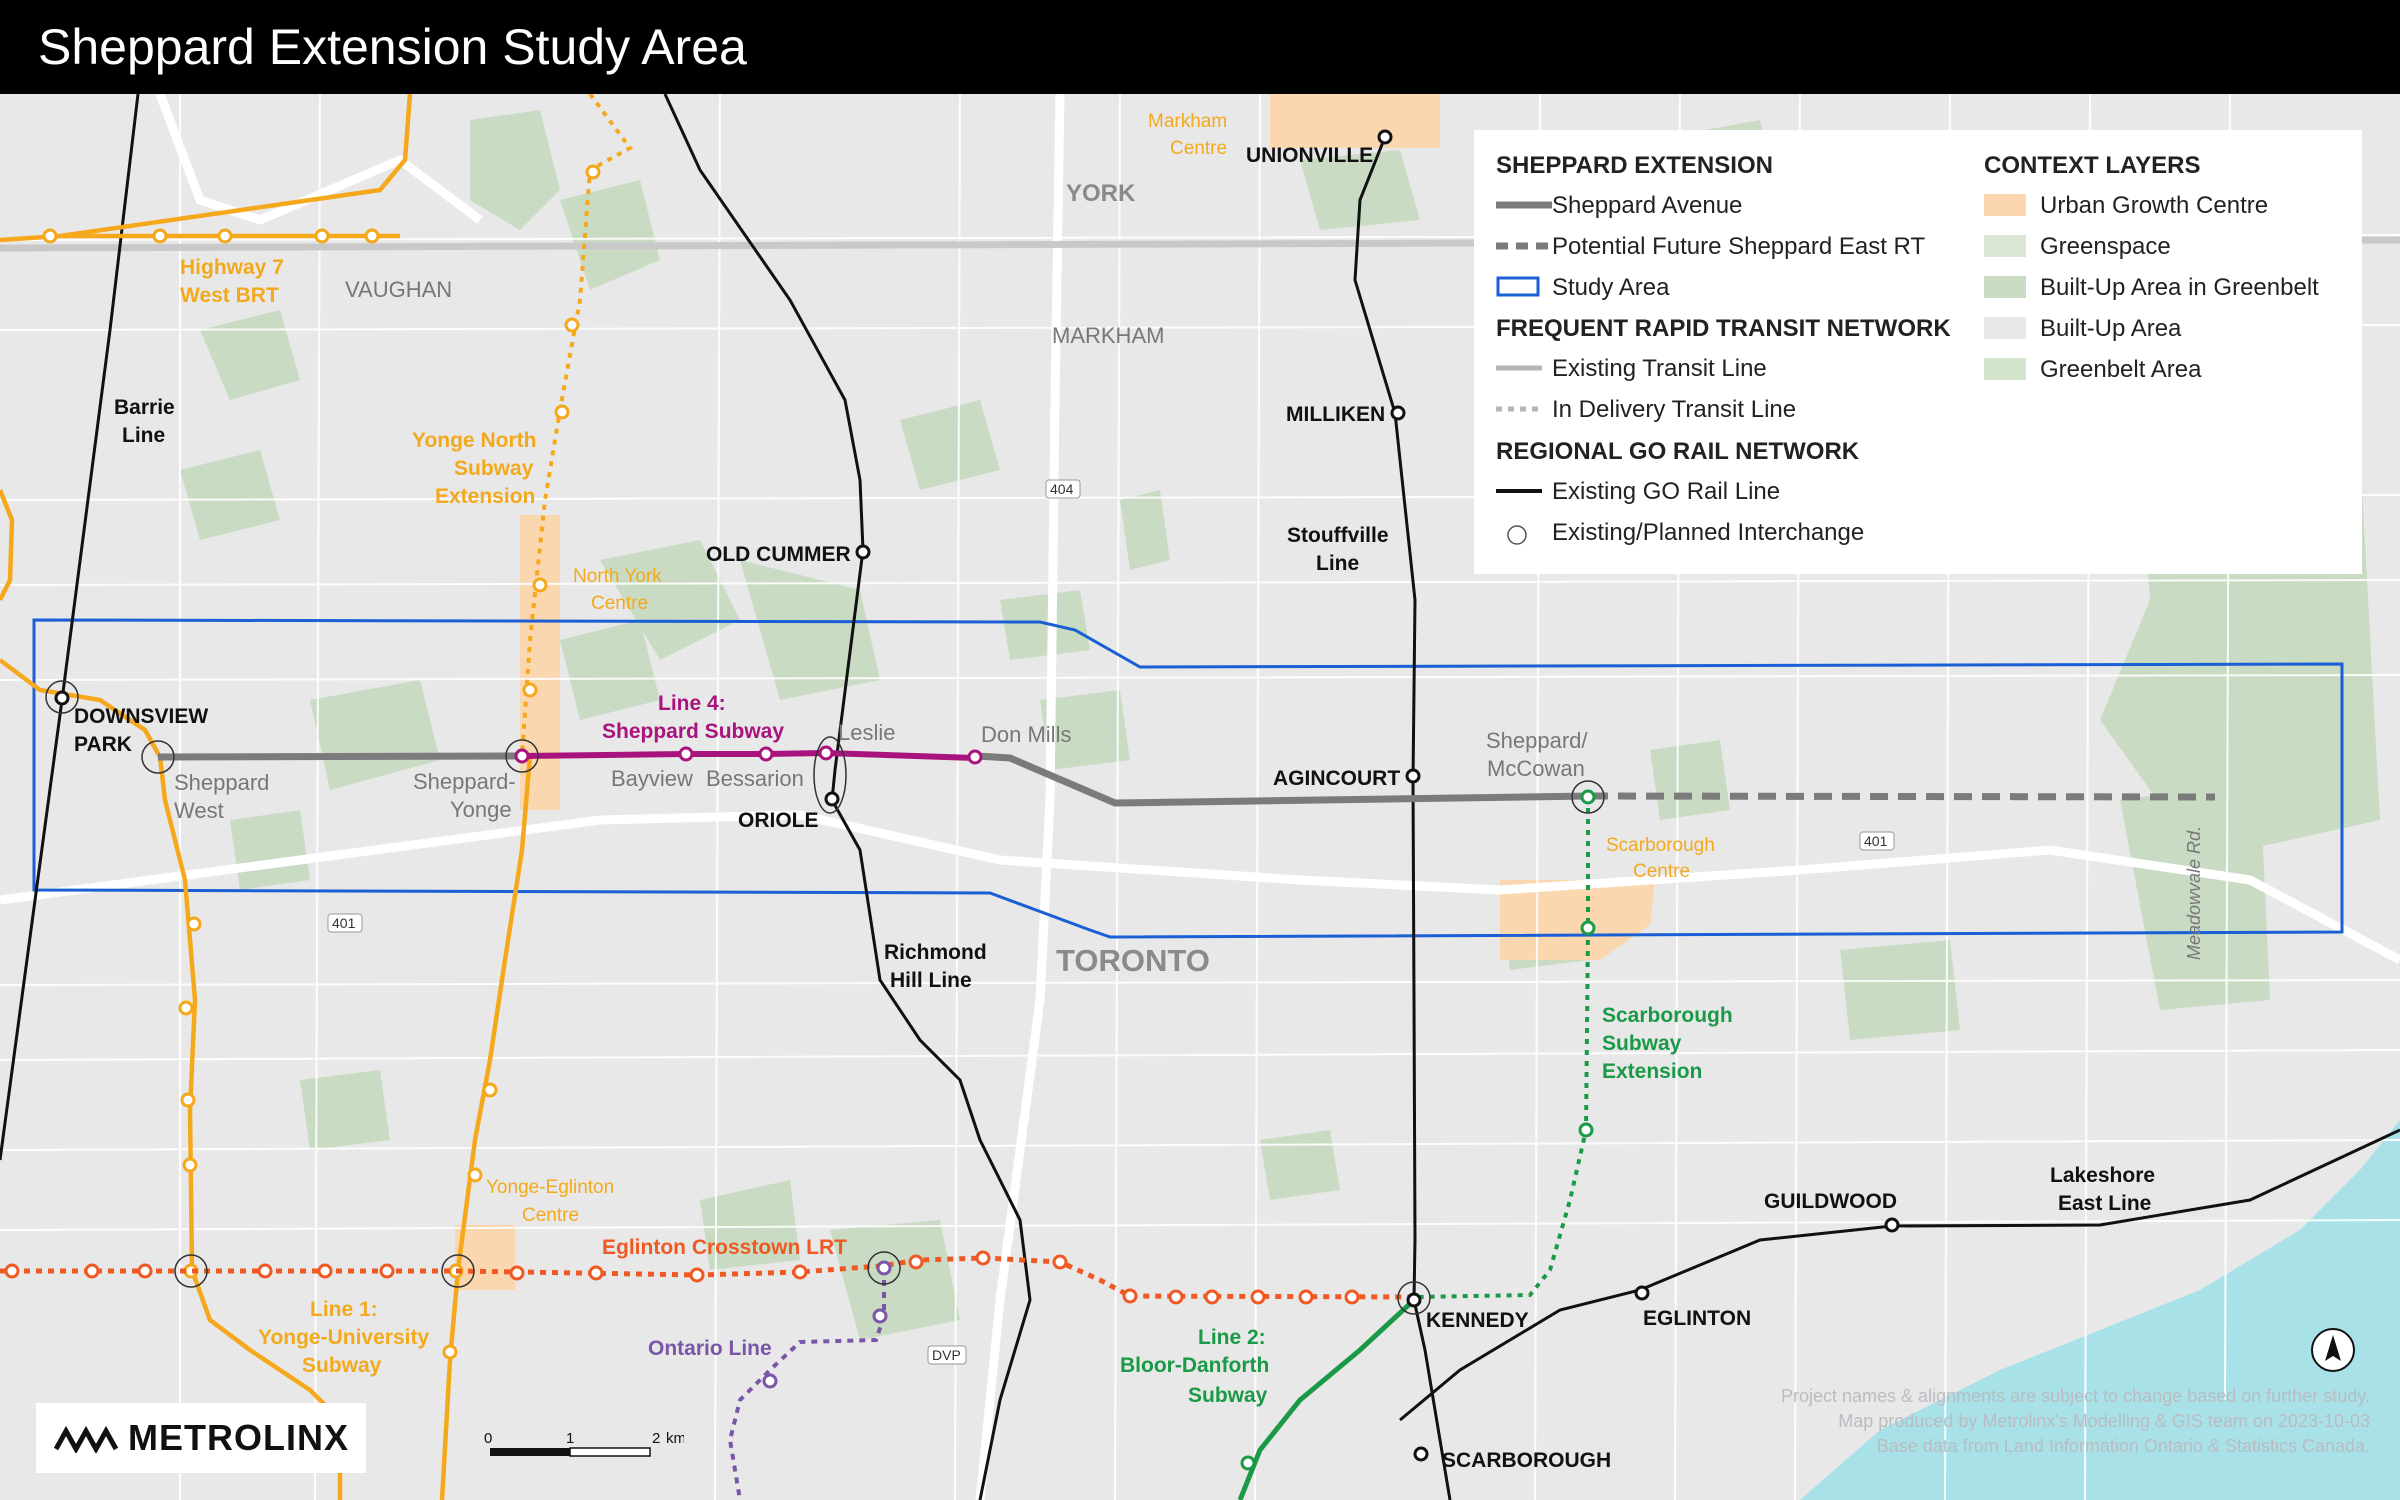 The height and width of the screenshot is (1500, 2400). Describe the element at coordinates (1536, 768) in the screenshot. I see `station-sheppard-mccowan-2: McCowan` at that location.